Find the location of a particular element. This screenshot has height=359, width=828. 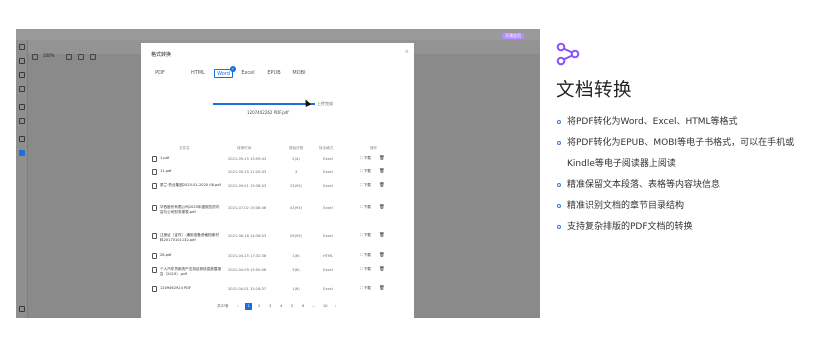

page-button: 6 is located at coordinates (303, 306).